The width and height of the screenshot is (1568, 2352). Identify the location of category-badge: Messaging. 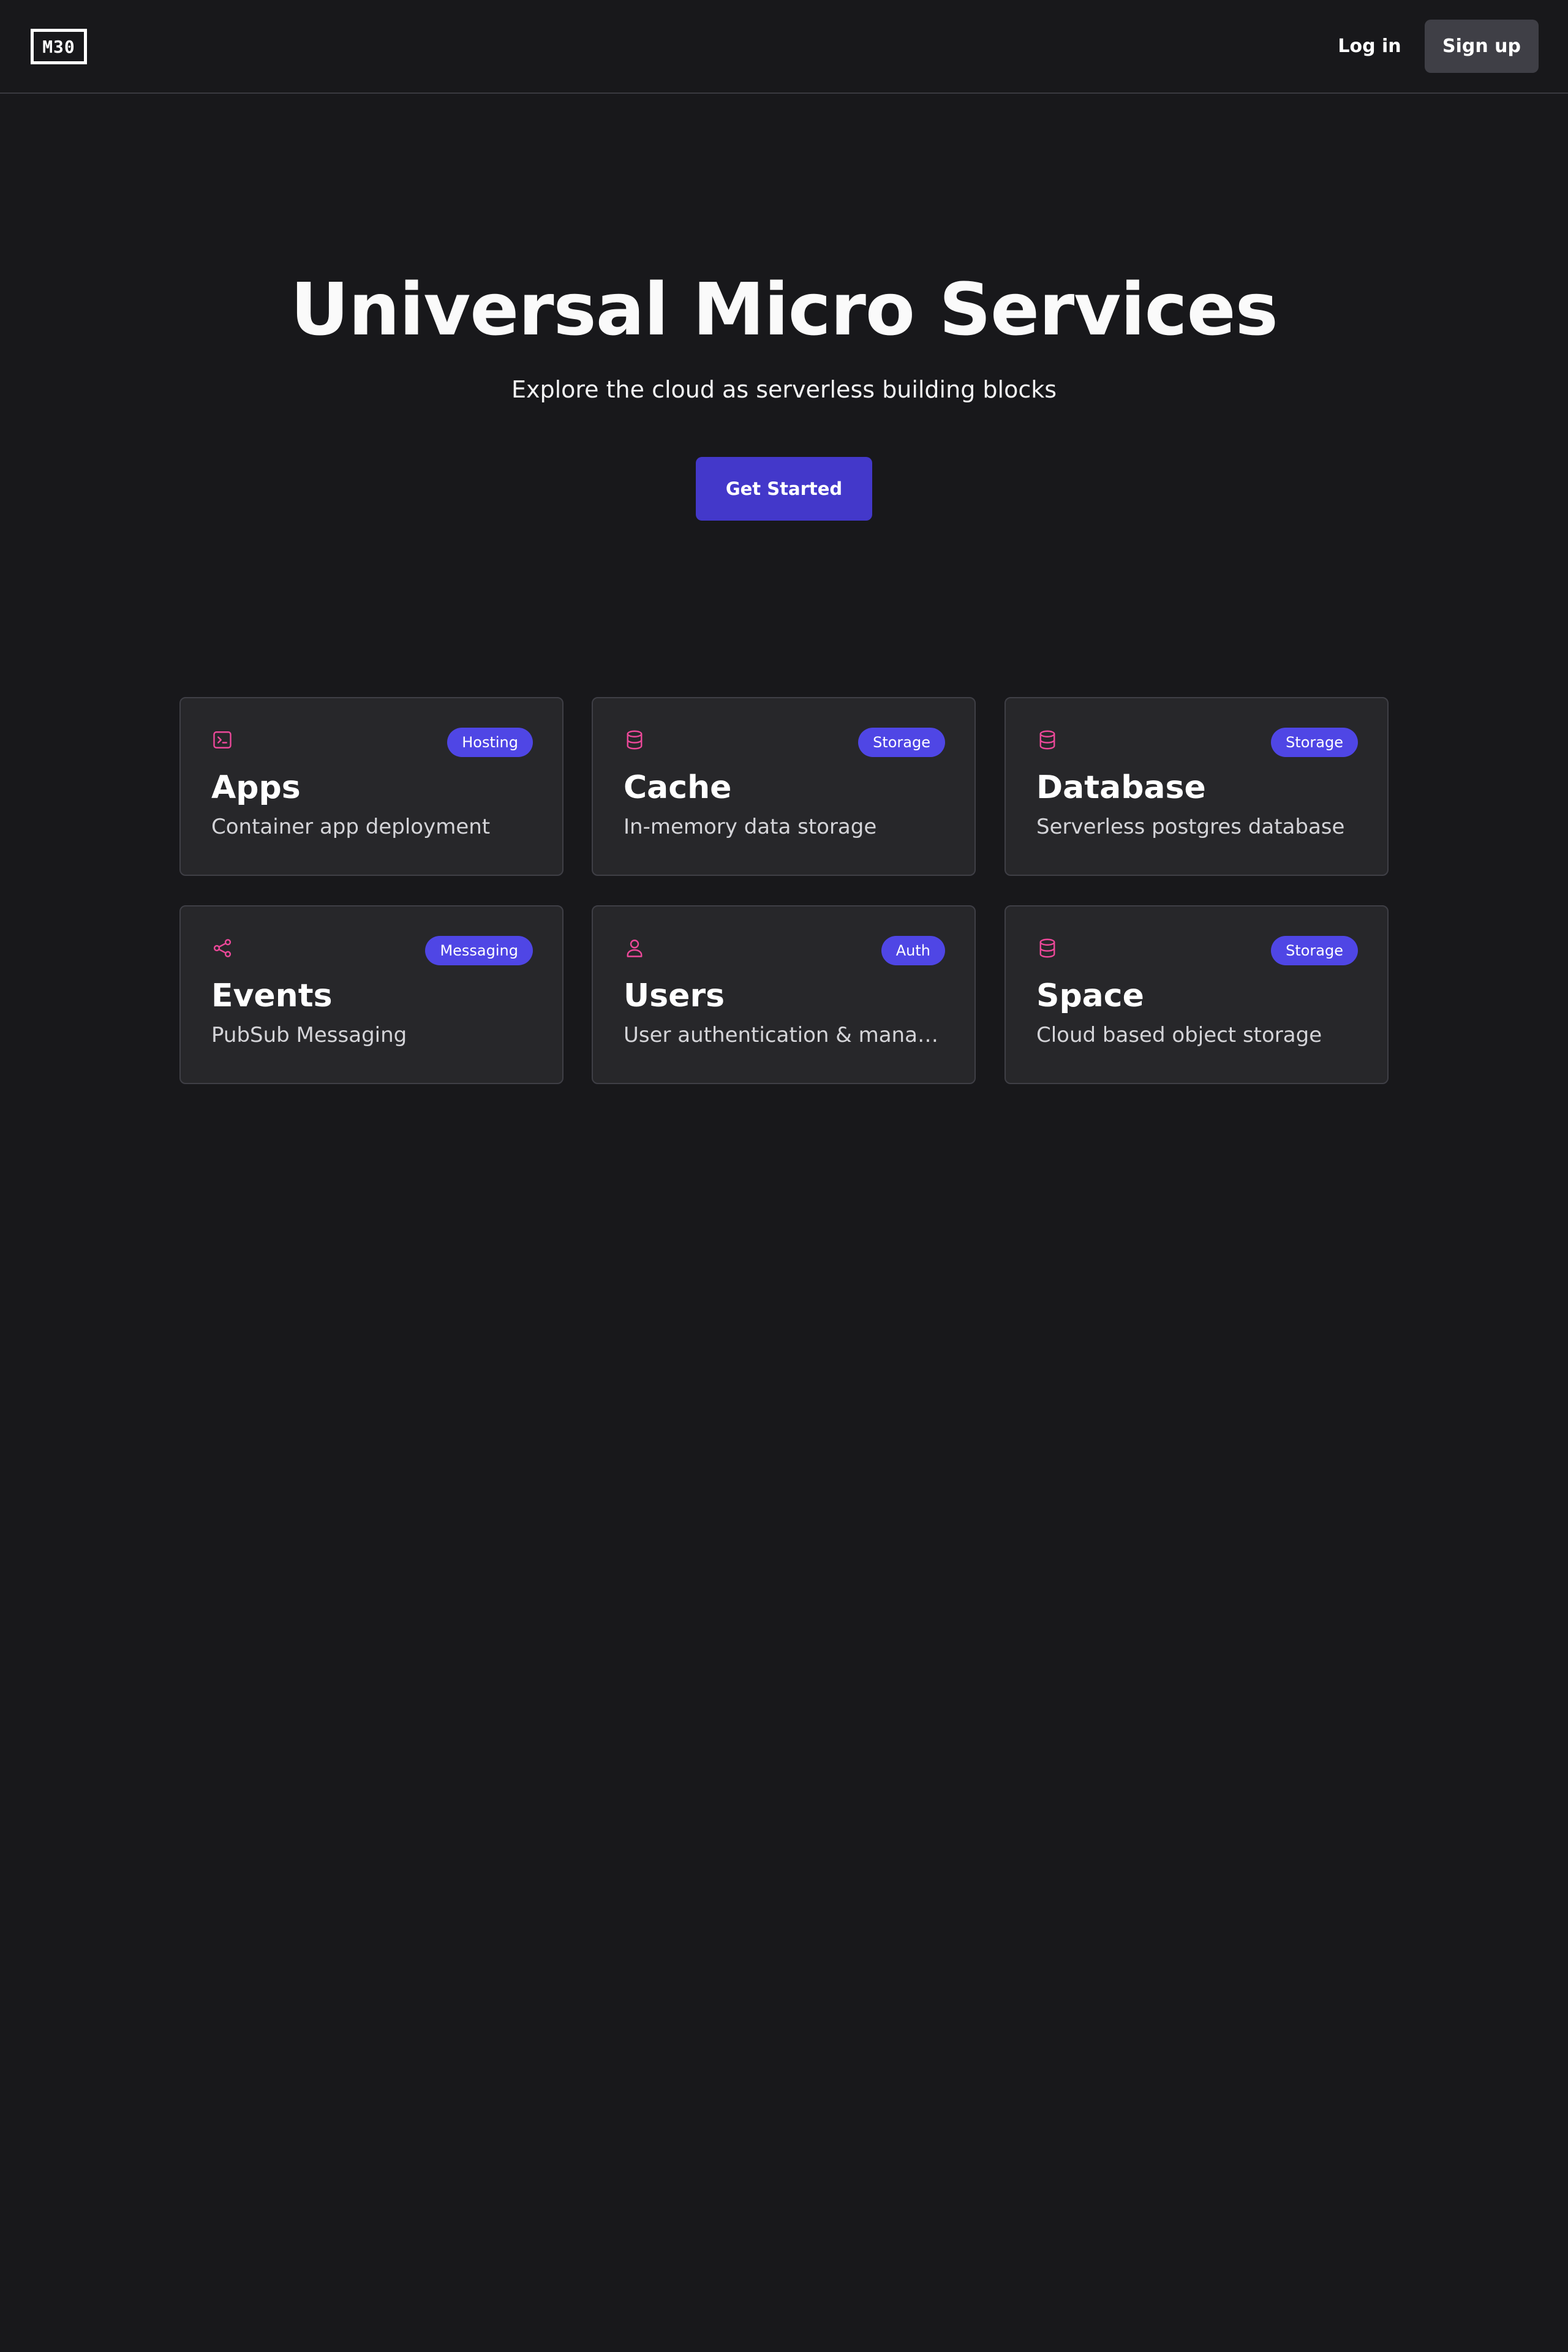
(479, 951).